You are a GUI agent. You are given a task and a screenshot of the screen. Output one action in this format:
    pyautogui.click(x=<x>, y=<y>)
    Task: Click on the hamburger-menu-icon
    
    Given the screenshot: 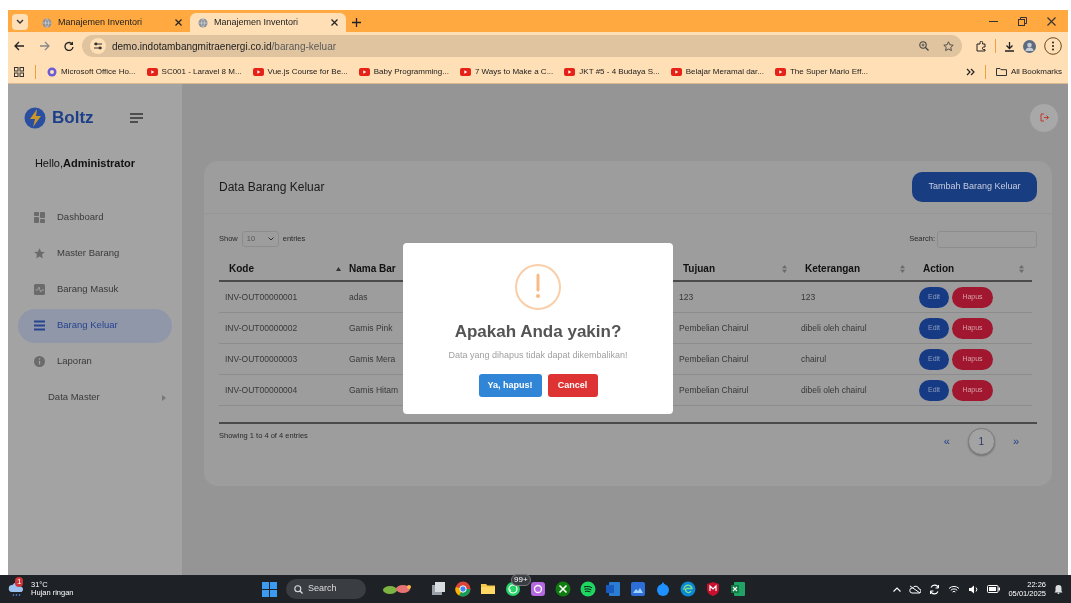 What is the action you would take?
    pyautogui.click(x=136, y=118)
    